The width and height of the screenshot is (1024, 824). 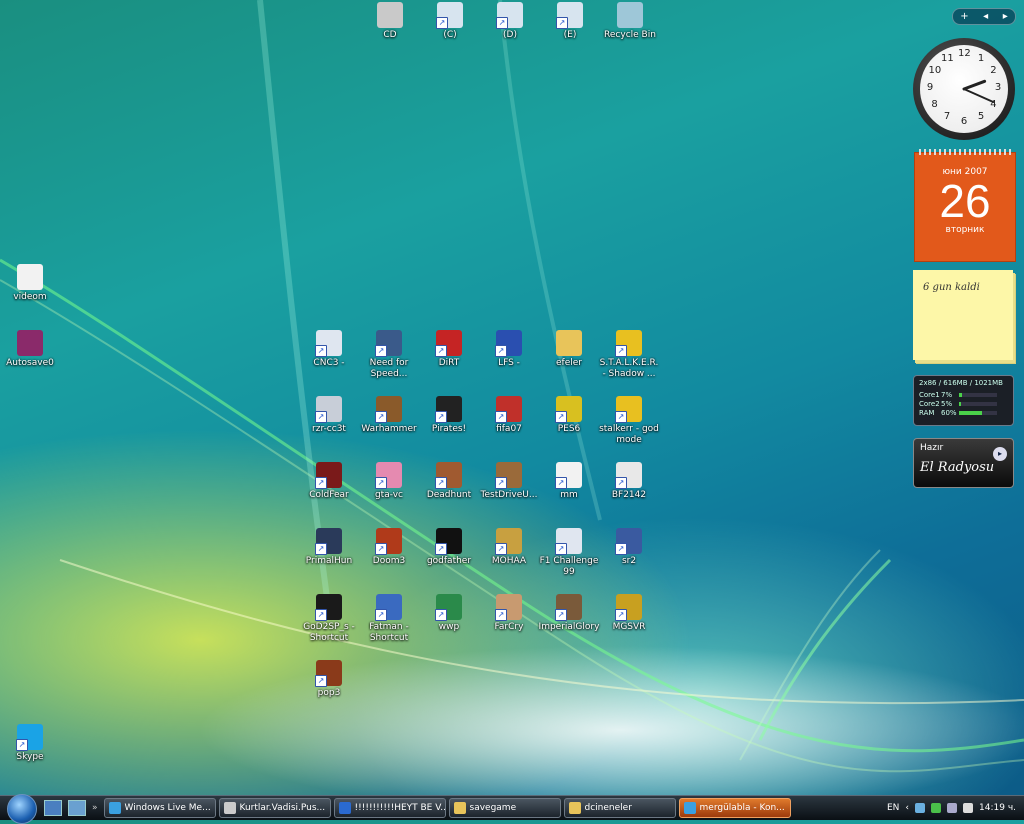 I want to click on meter-rows: Core1 7% Core2 5% RAM 60%, so click(x=963, y=403).